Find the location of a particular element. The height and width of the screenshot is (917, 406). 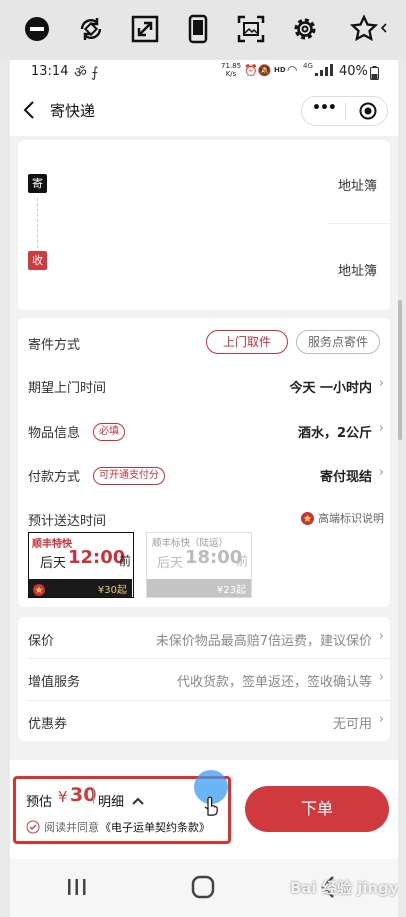

credit-pay-tag: 可开通支付分 is located at coordinates (129, 476).